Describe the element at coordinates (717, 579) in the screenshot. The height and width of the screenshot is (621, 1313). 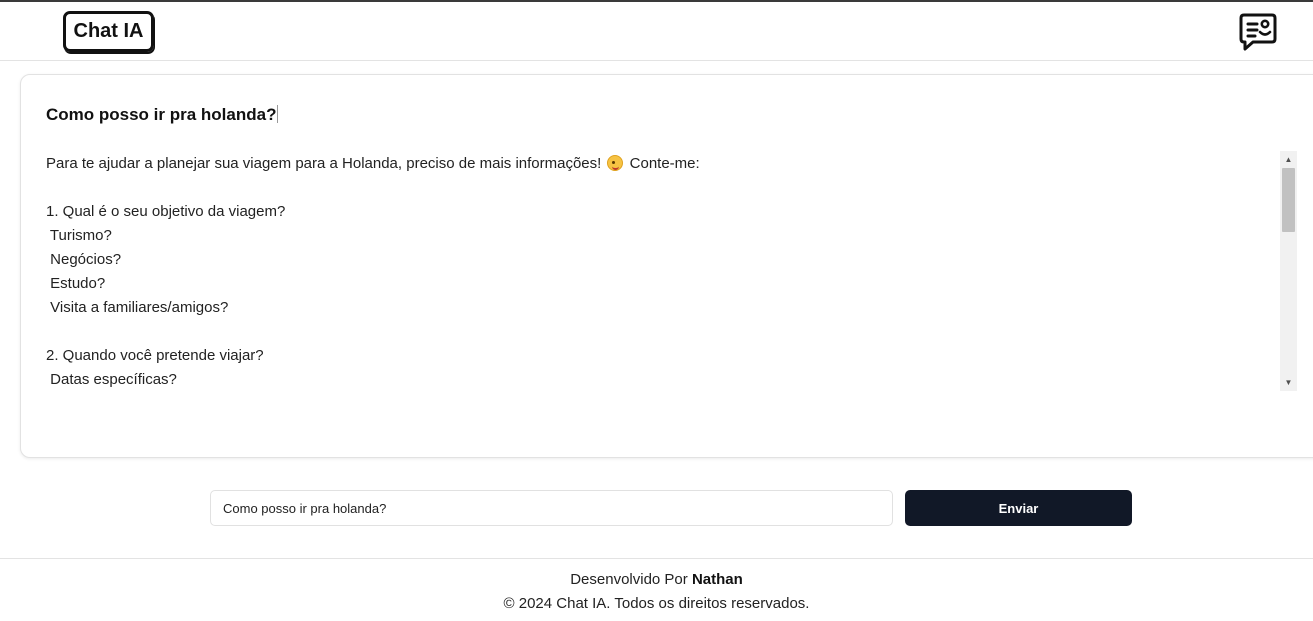
I see `author-name: Nathan` at that location.